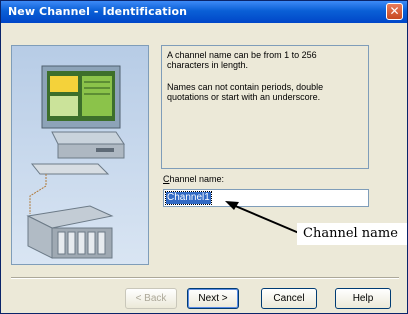  Describe the element at coordinates (205, 278) in the screenshot. I see `button-separator` at that location.